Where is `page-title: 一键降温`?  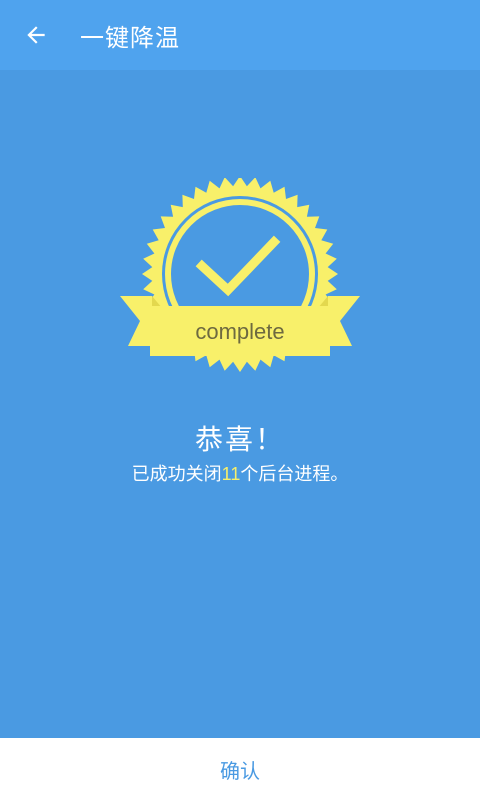 page-title: 一键降温 is located at coordinates (130, 37).